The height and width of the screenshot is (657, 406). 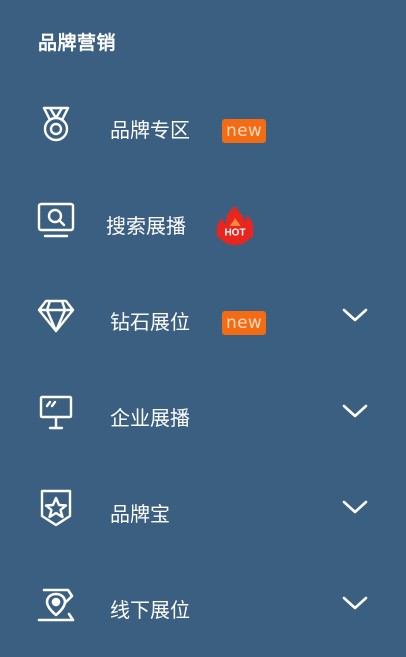 What do you see at coordinates (203, 420) in the screenshot?
I see `menu-item-enterprise-showcase: 企业展播` at bounding box center [203, 420].